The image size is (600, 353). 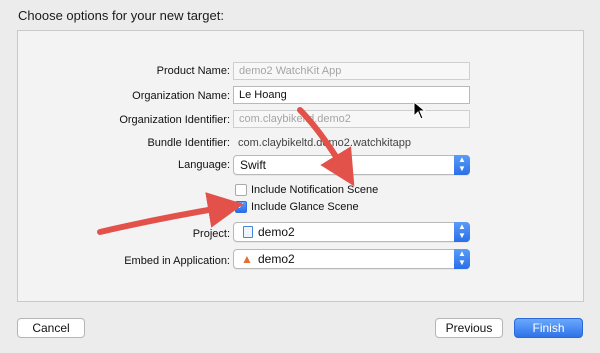 What do you see at coordinates (305, 207) in the screenshot?
I see `include-glance-scene-label: Include Glance Scene` at bounding box center [305, 207].